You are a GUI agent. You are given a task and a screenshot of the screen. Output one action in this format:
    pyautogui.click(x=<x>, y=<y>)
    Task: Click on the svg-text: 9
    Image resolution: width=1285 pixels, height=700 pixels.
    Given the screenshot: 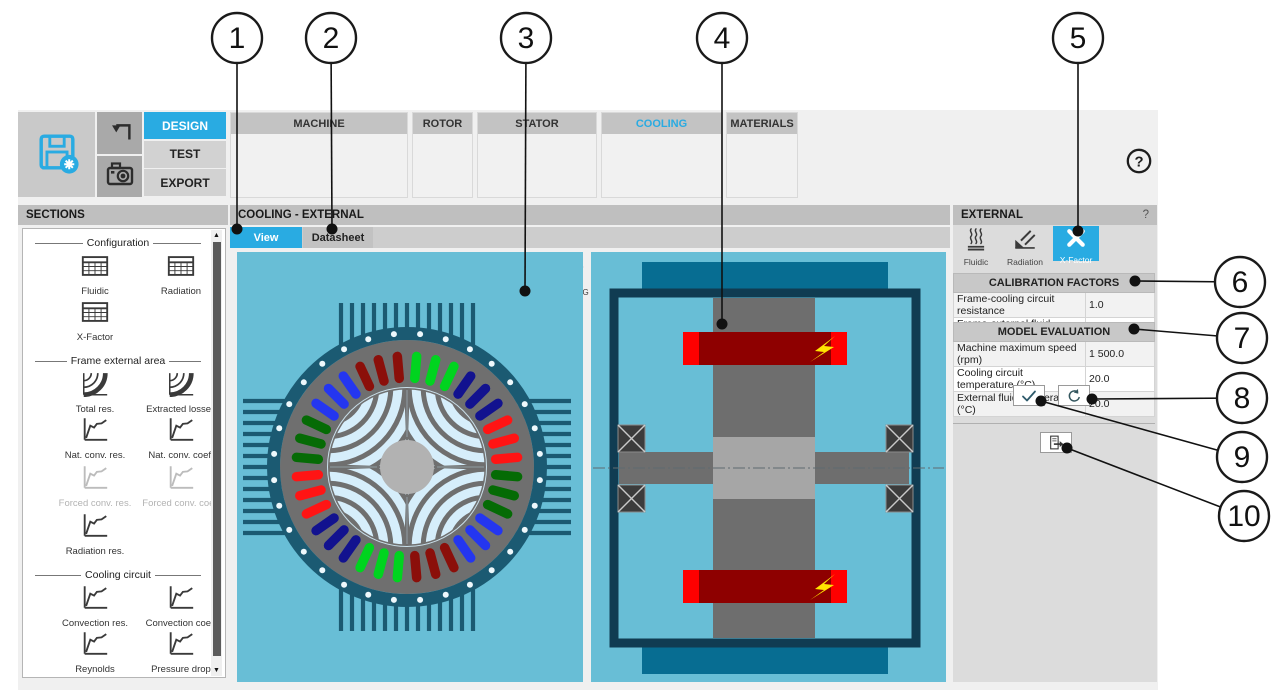 What is the action you would take?
    pyautogui.click(x=1242, y=457)
    